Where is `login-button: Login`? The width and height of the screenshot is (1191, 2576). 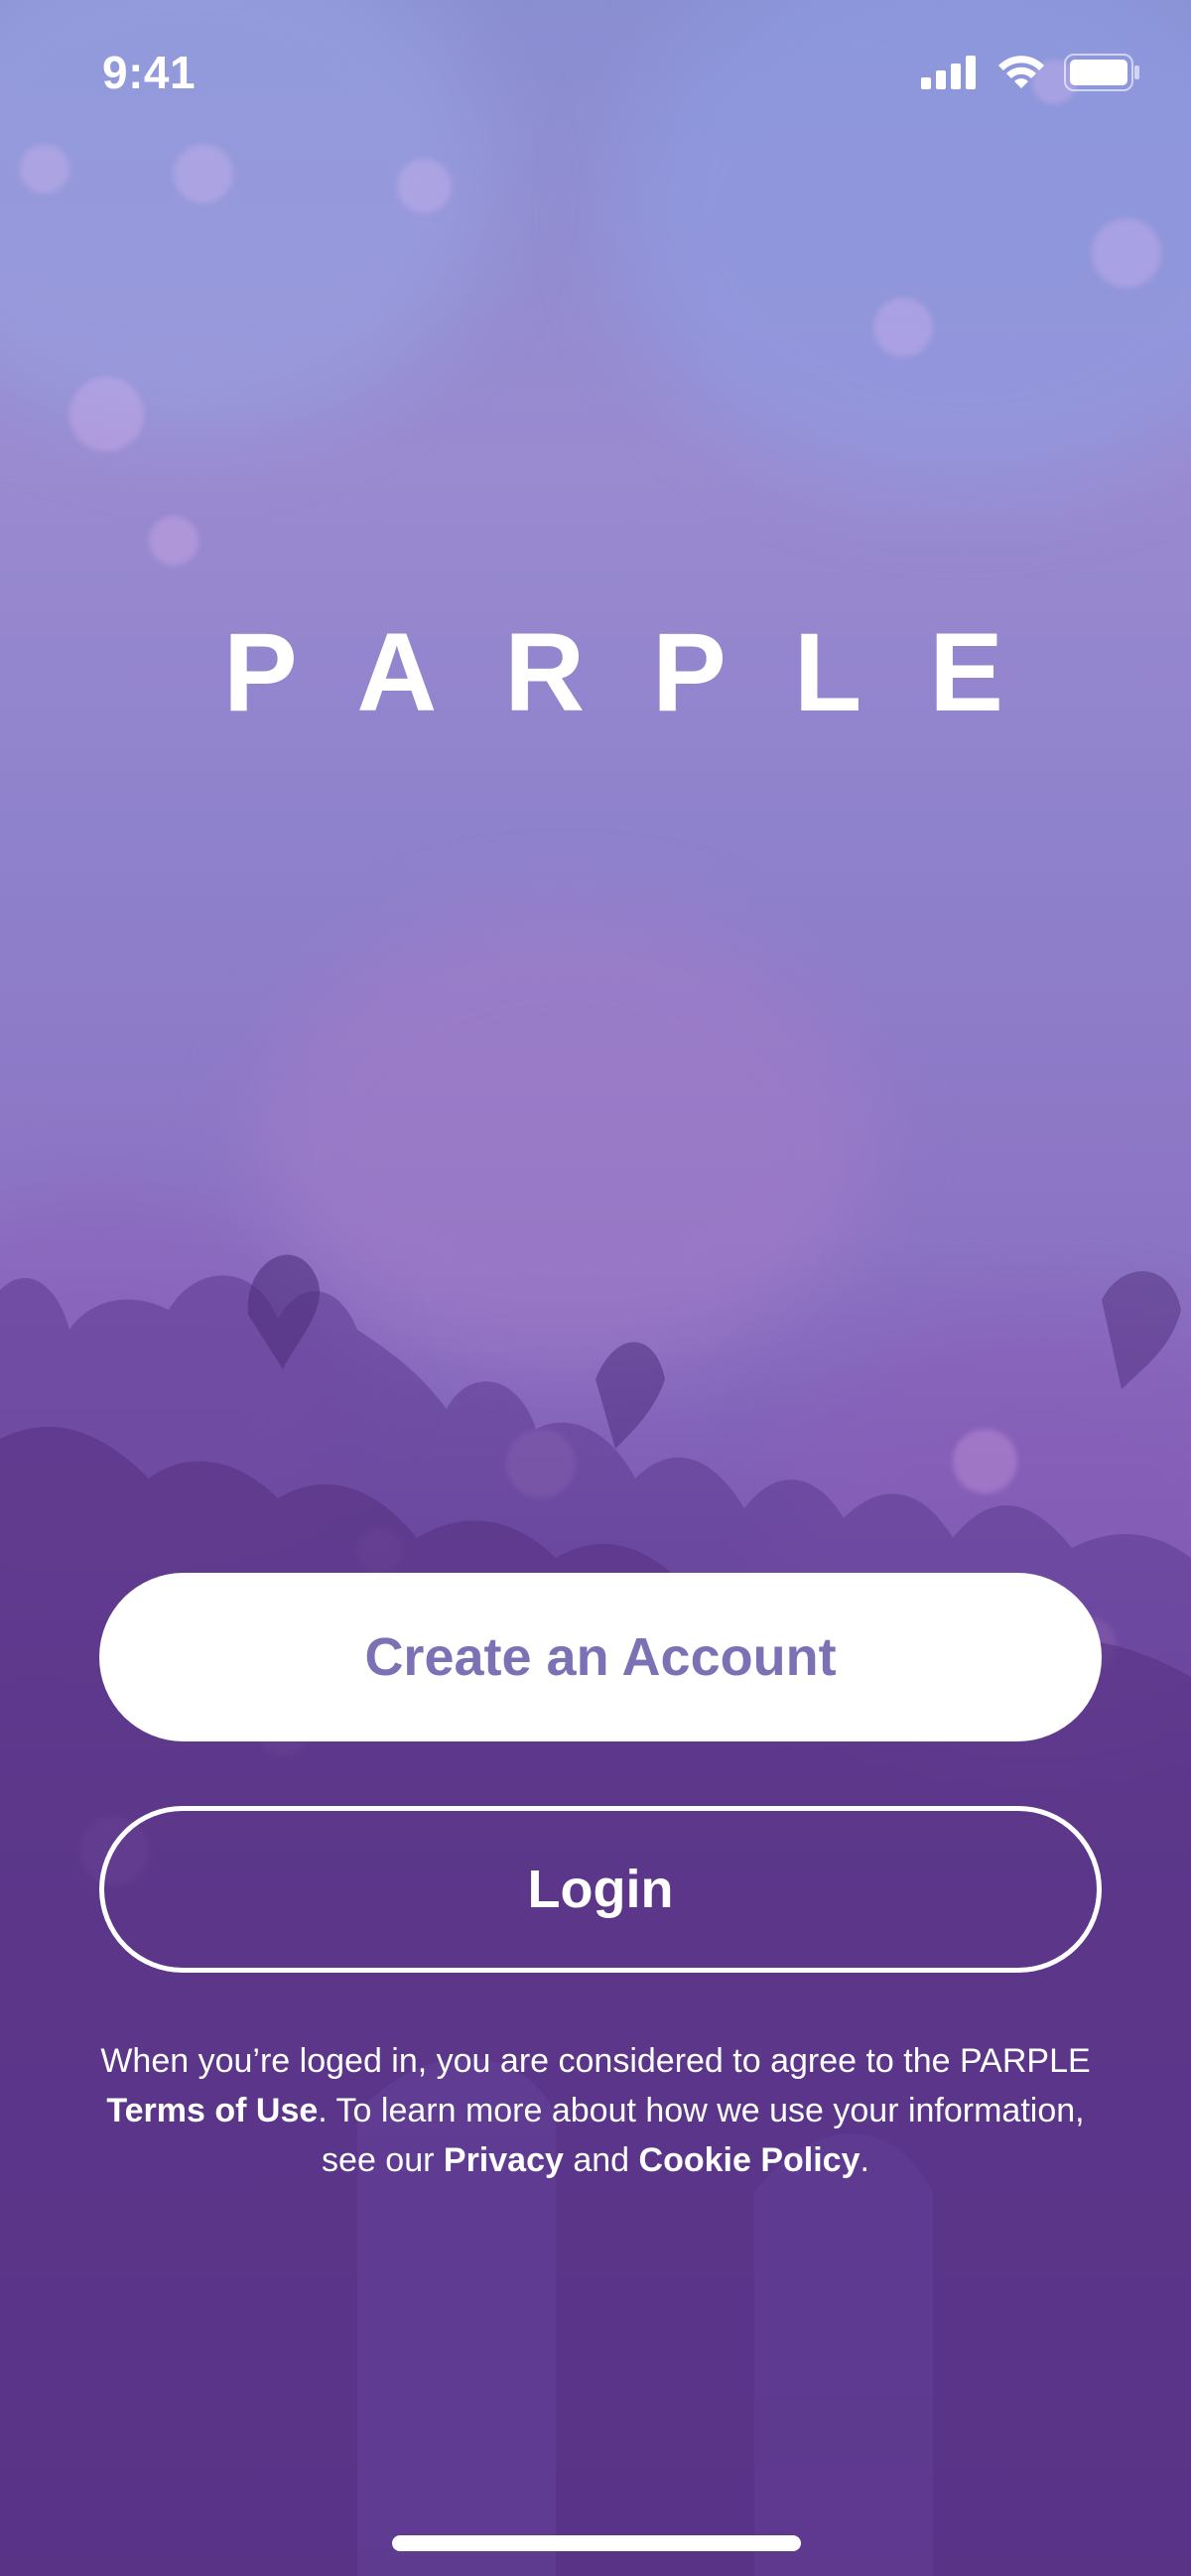
login-button: Login is located at coordinates (601, 1890).